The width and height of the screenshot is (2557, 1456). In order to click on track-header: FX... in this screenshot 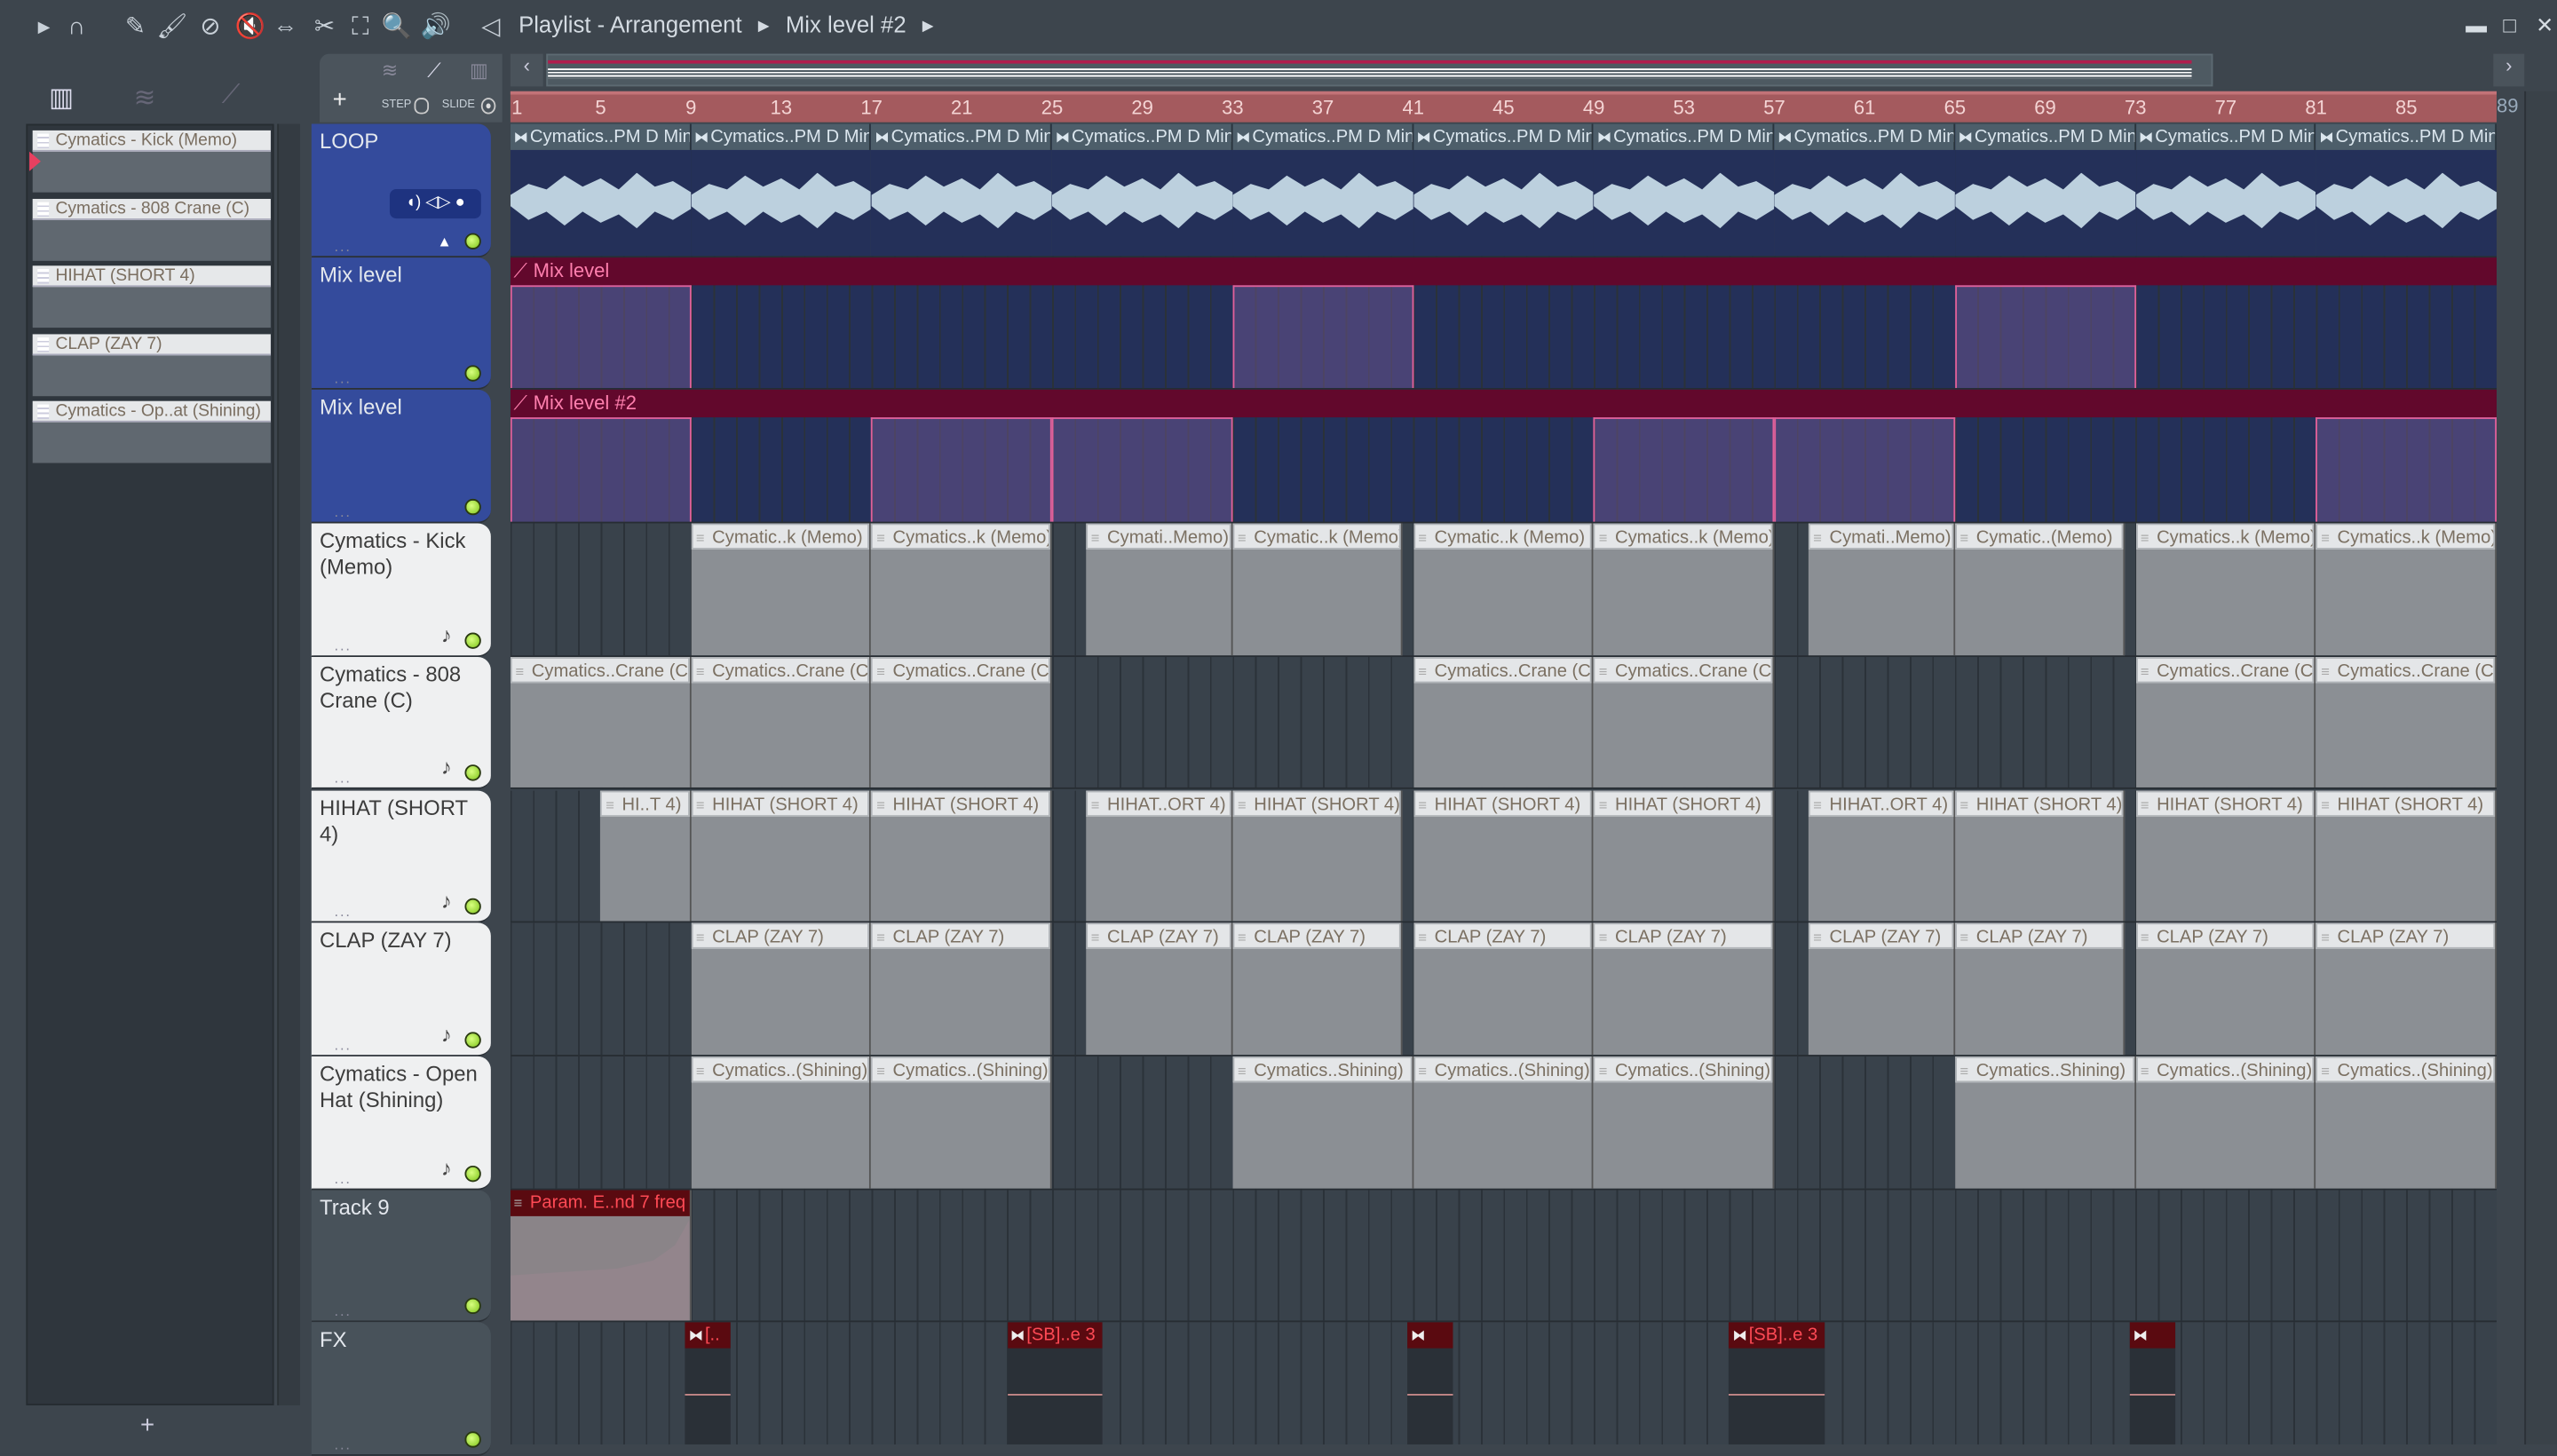, I will do `click(401, 1389)`.